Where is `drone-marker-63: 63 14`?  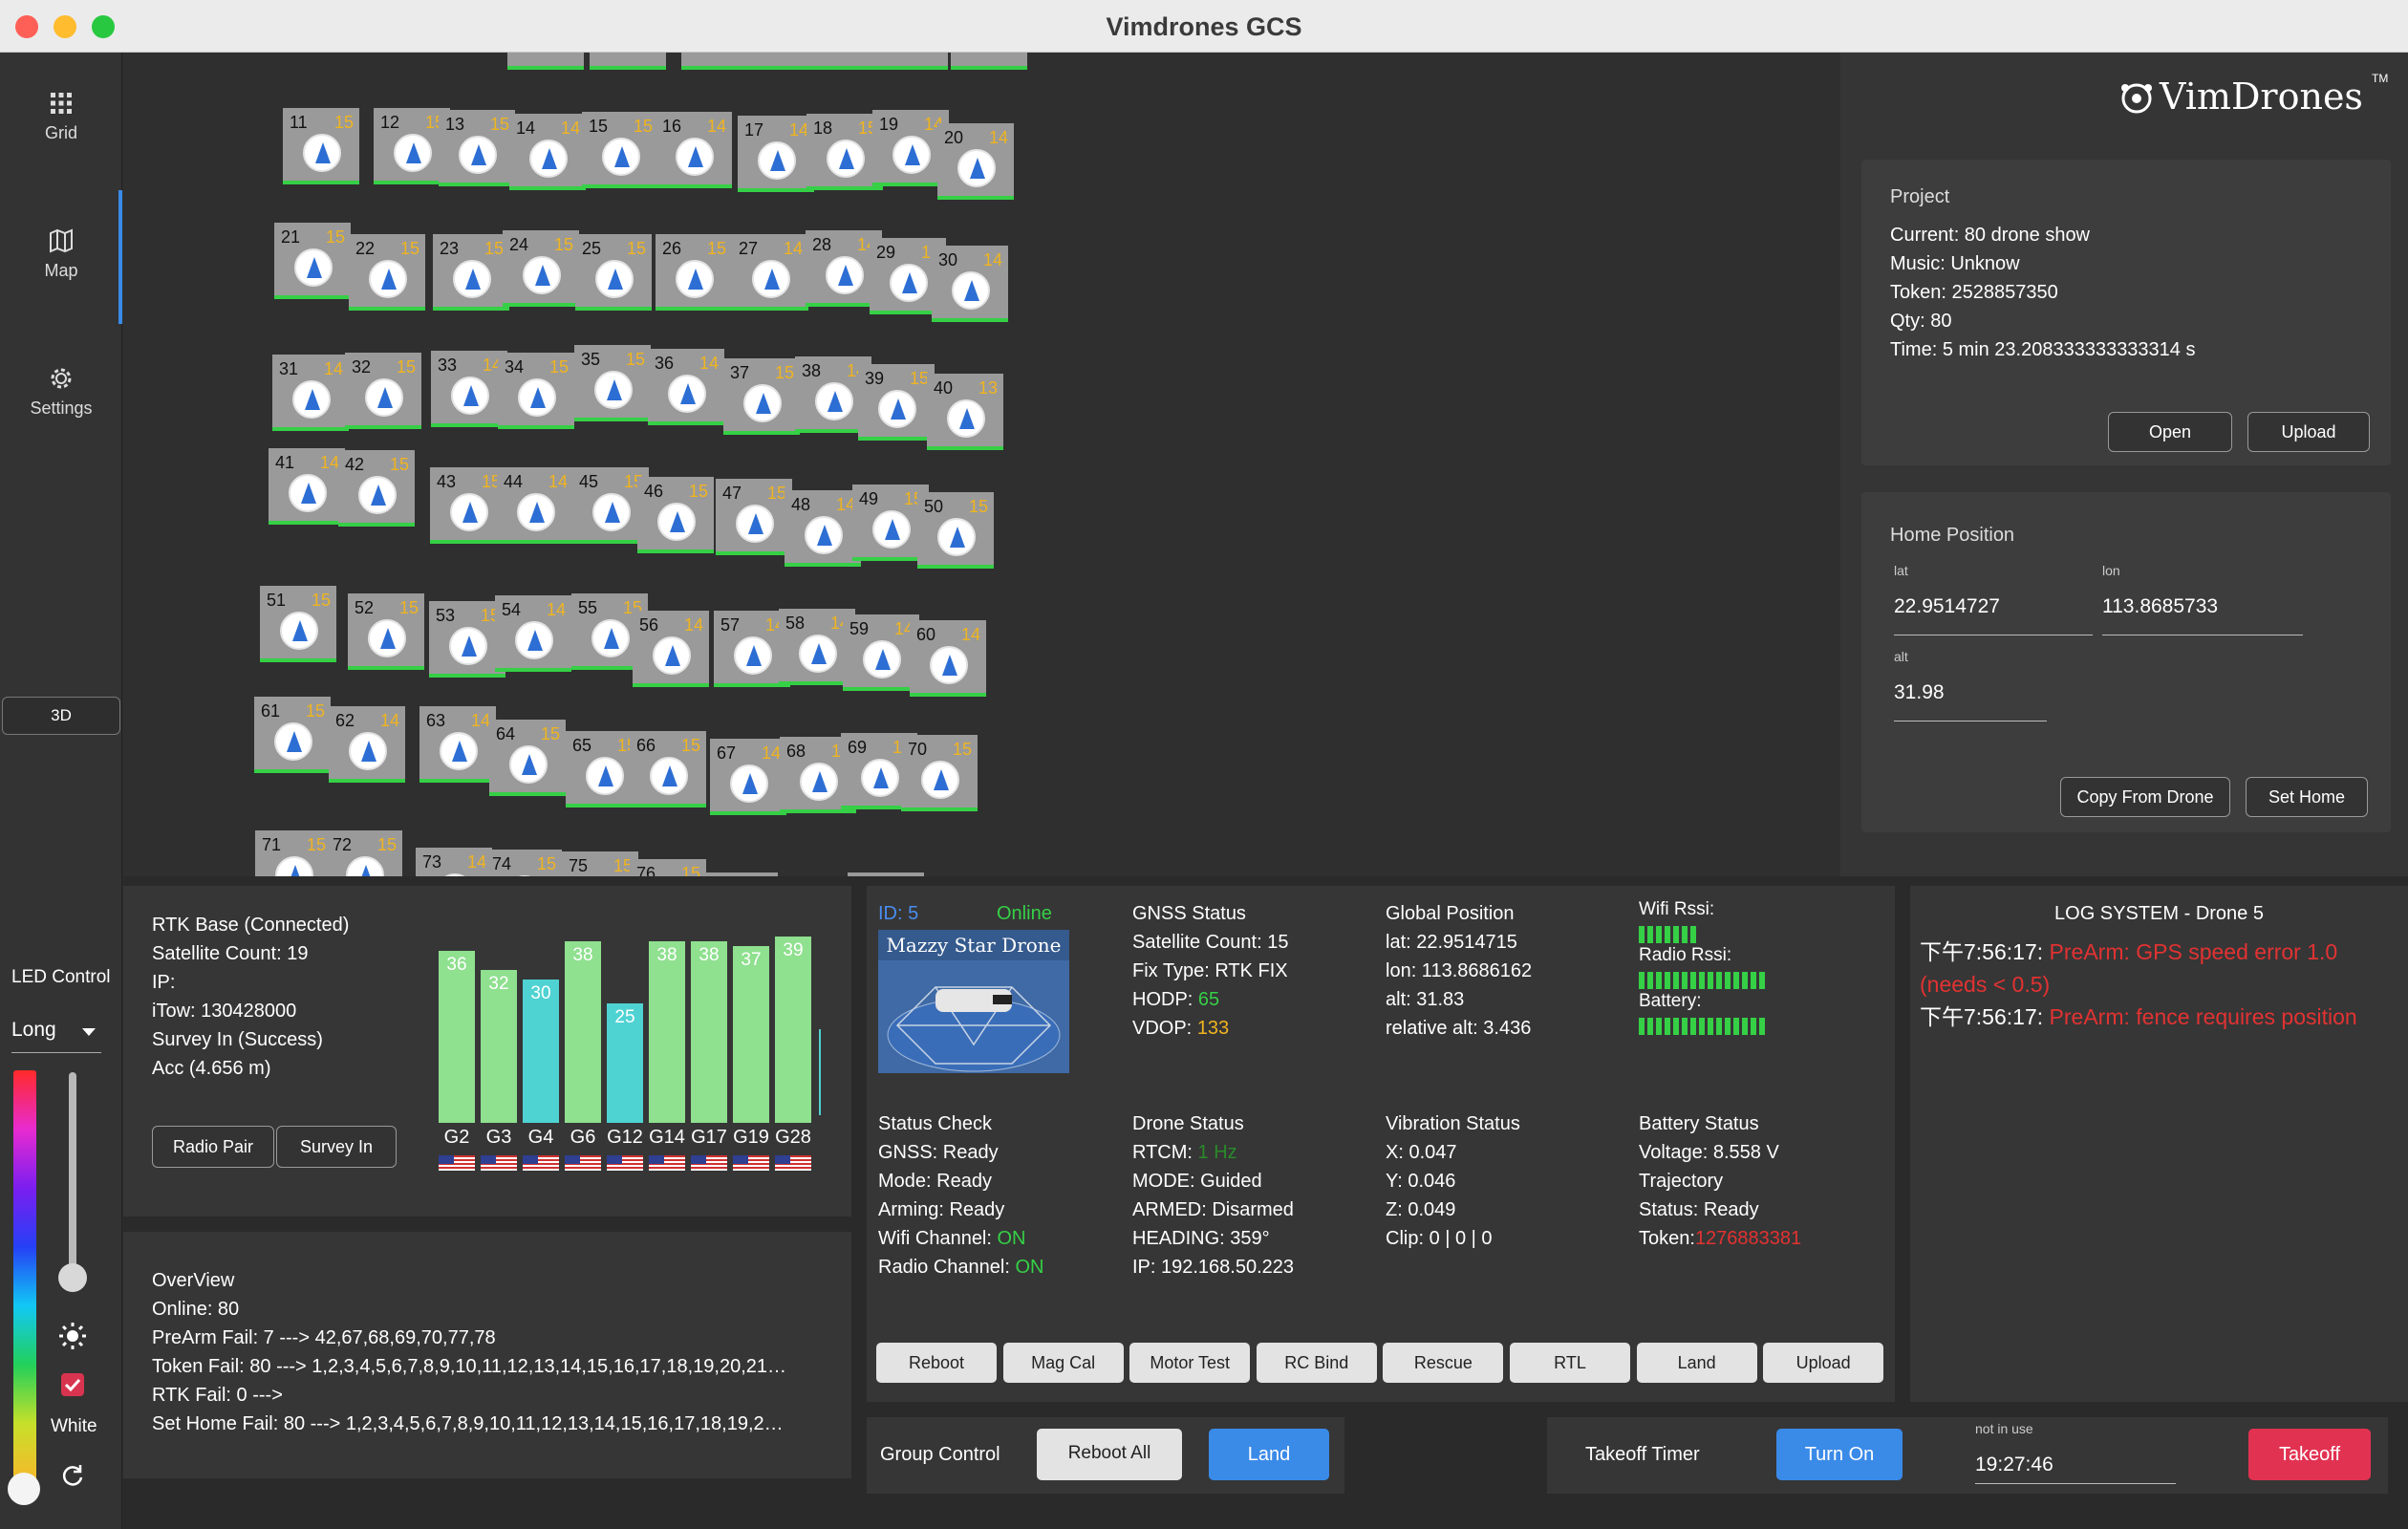
drone-marker-63: 63 14 is located at coordinates (458, 744).